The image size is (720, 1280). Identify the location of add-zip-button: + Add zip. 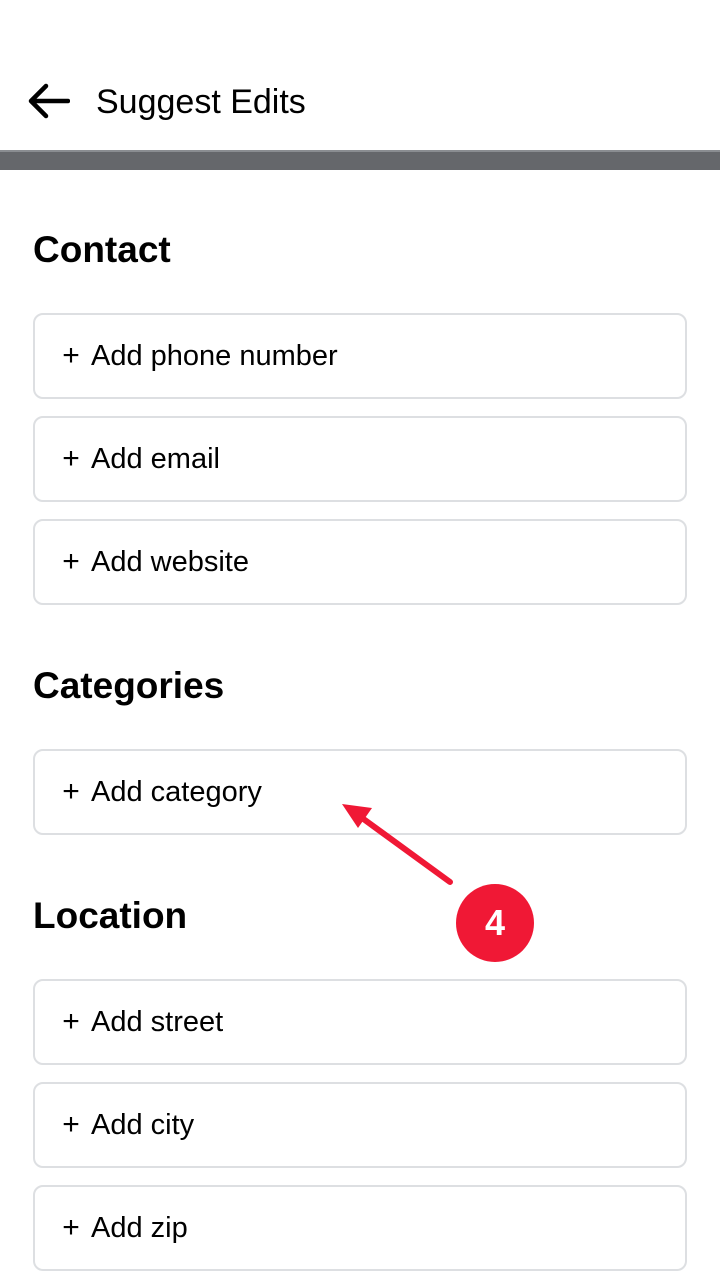
(360, 1228).